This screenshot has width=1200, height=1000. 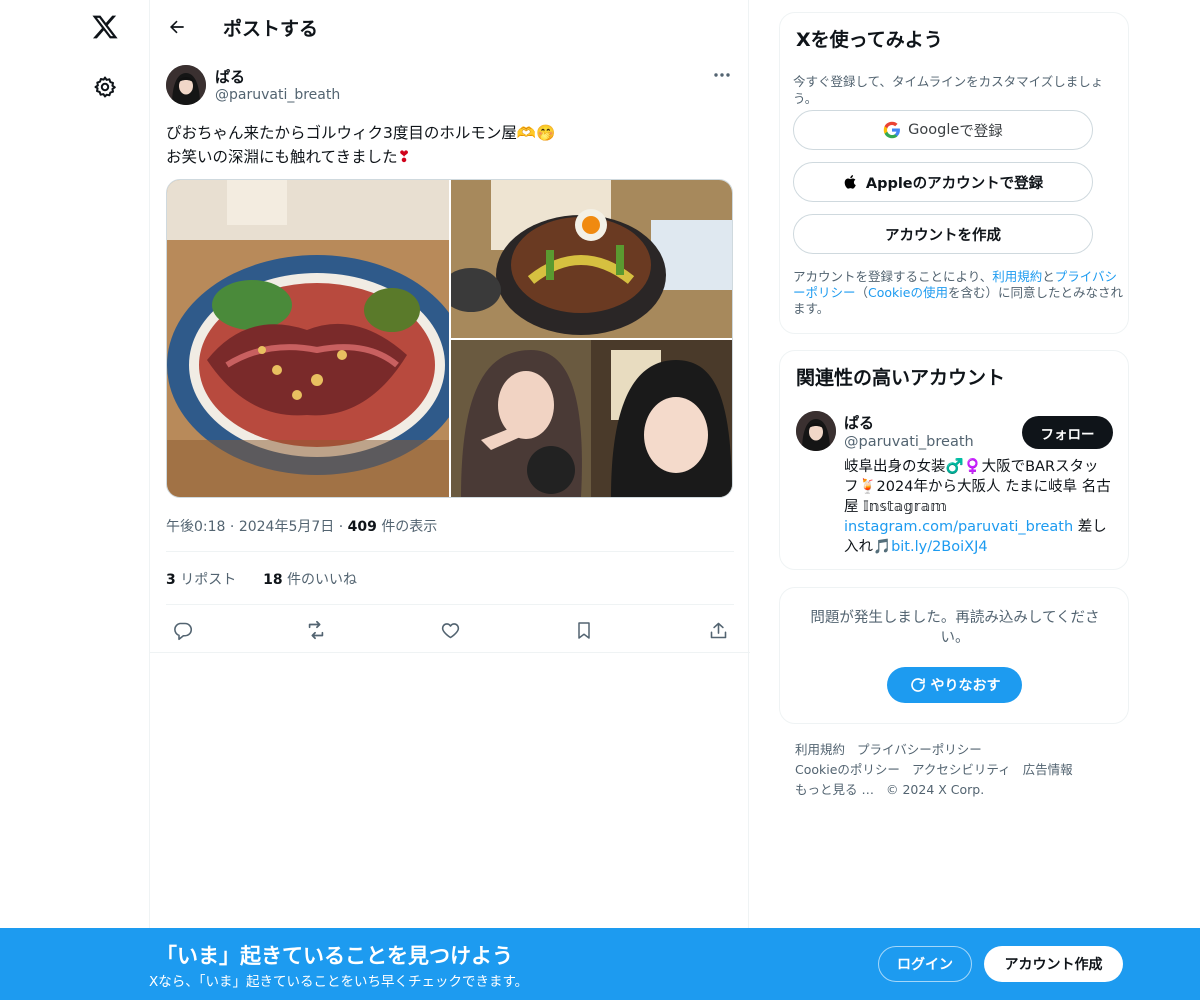 I want to click on copyright: © 2024 X Corp., so click(x=935, y=789).